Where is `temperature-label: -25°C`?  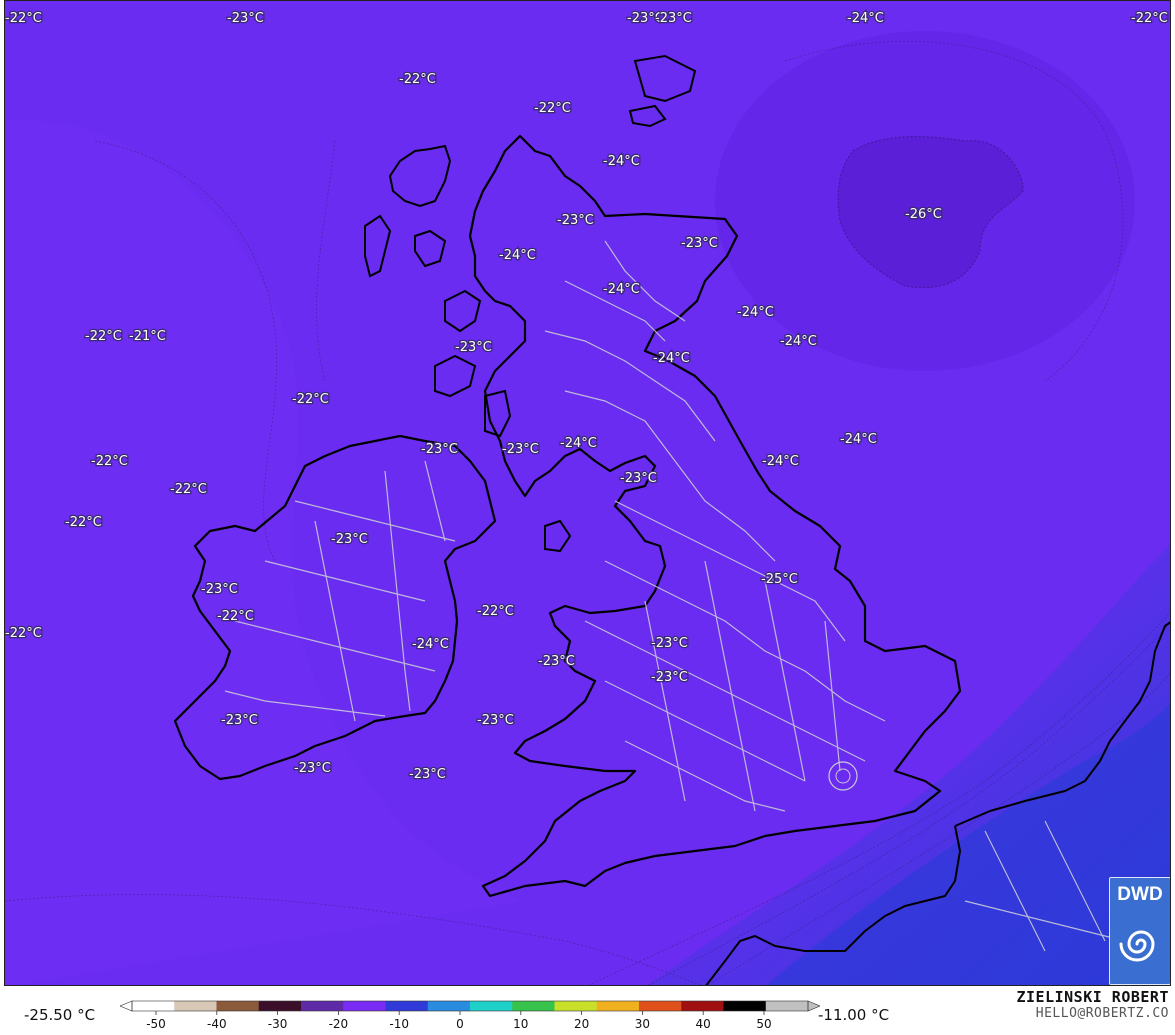 temperature-label: -25°C is located at coordinates (779, 579).